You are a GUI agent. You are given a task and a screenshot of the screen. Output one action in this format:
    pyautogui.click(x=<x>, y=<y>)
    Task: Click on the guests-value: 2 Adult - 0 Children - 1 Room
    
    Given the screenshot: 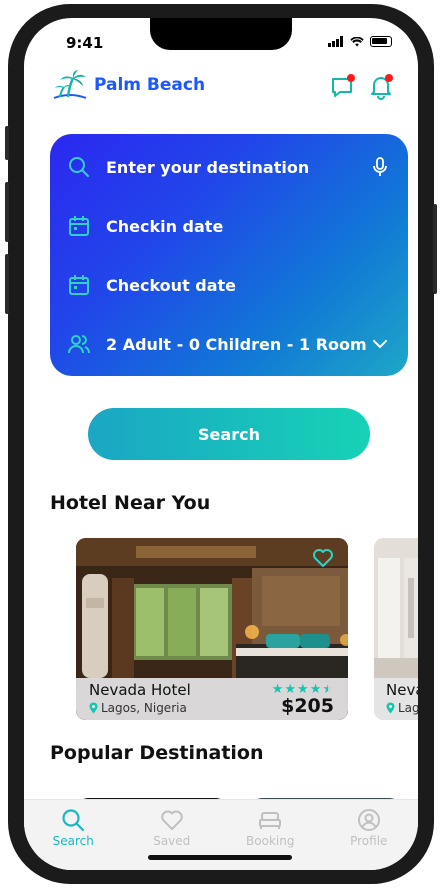 What is the action you would take?
    pyautogui.click(x=236, y=344)
    